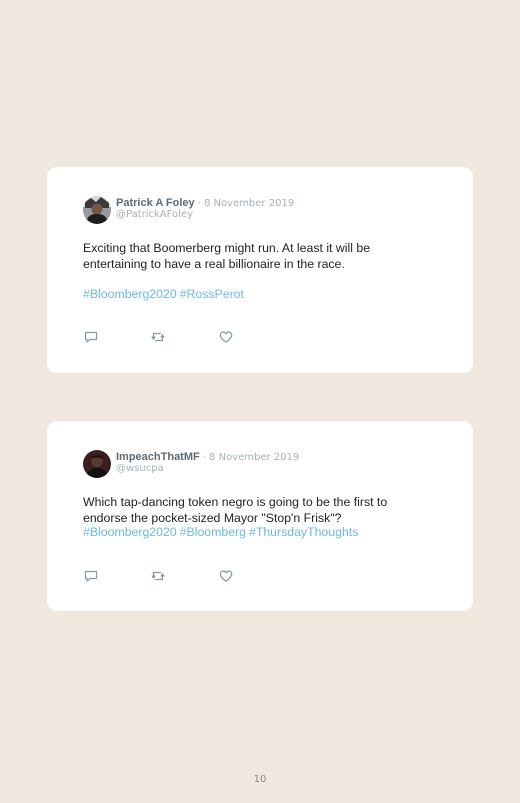 This screenshot has height=803, width=520. I want to click on author-name: Patrick A Foley, so click(155, 203).